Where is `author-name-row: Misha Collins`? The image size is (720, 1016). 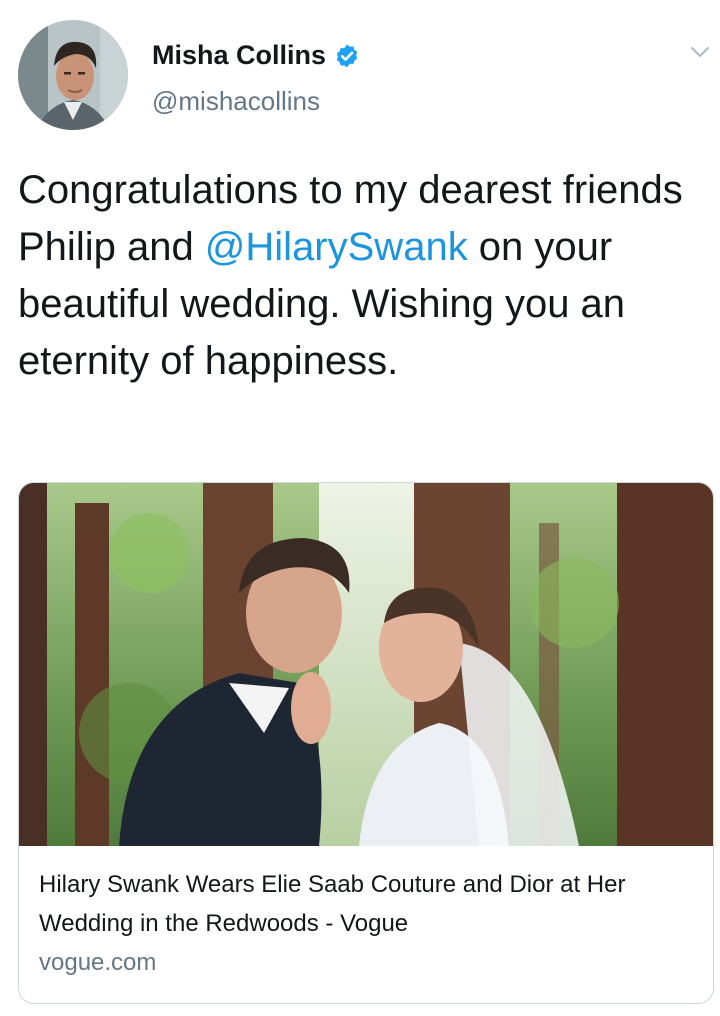 author-name-row: Misha Collins is located at coordinates (256, 55).